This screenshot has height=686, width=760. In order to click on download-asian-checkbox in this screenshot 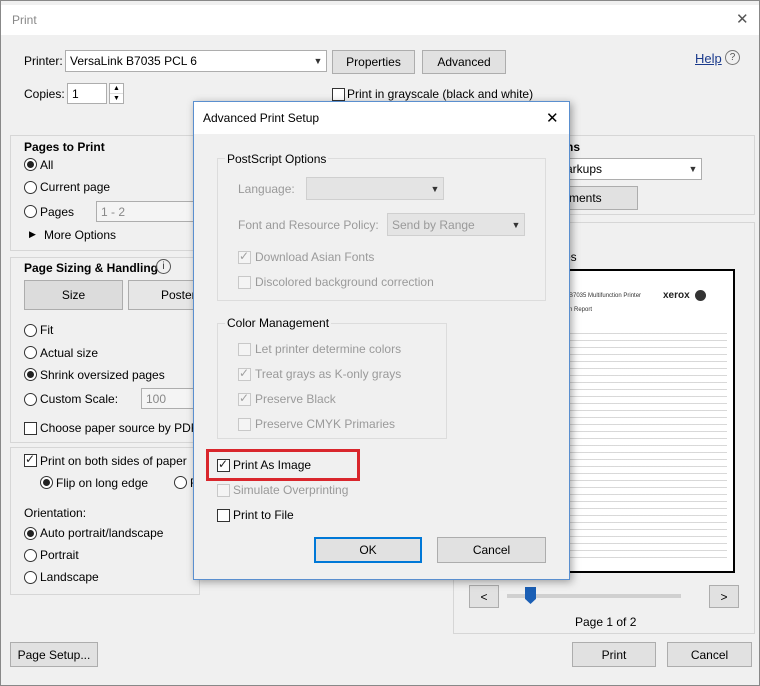, I will do `click(244, 256)`.